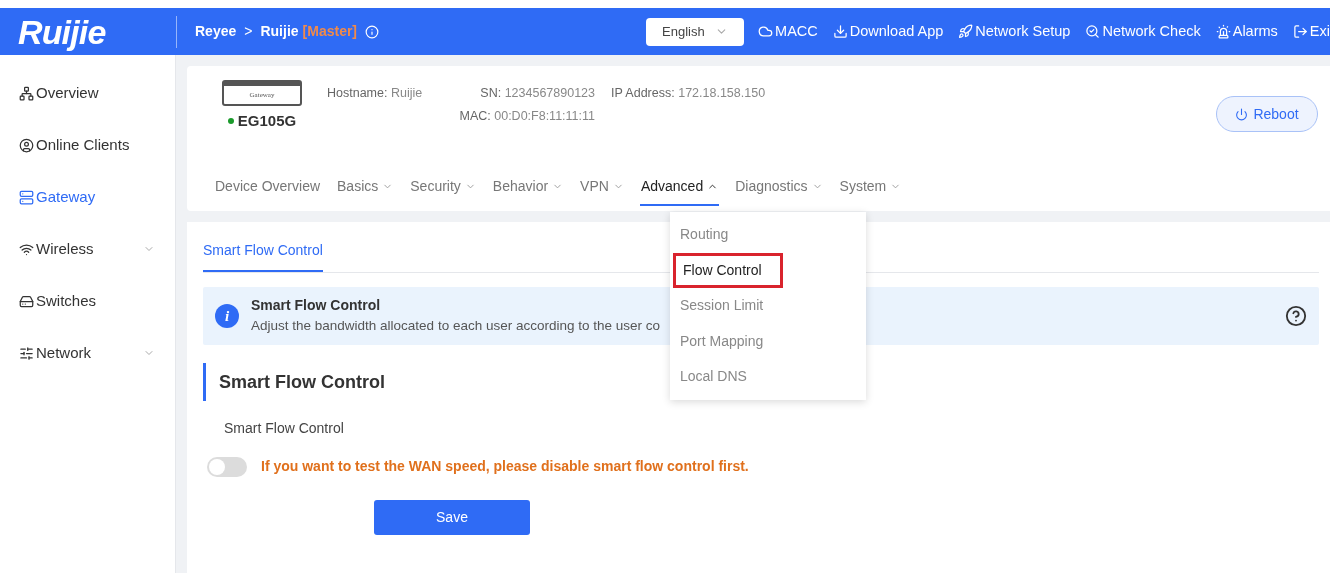  Describe the element at coordinates (452, 517) in the screenshot. I see `save-button: Save` at that location.